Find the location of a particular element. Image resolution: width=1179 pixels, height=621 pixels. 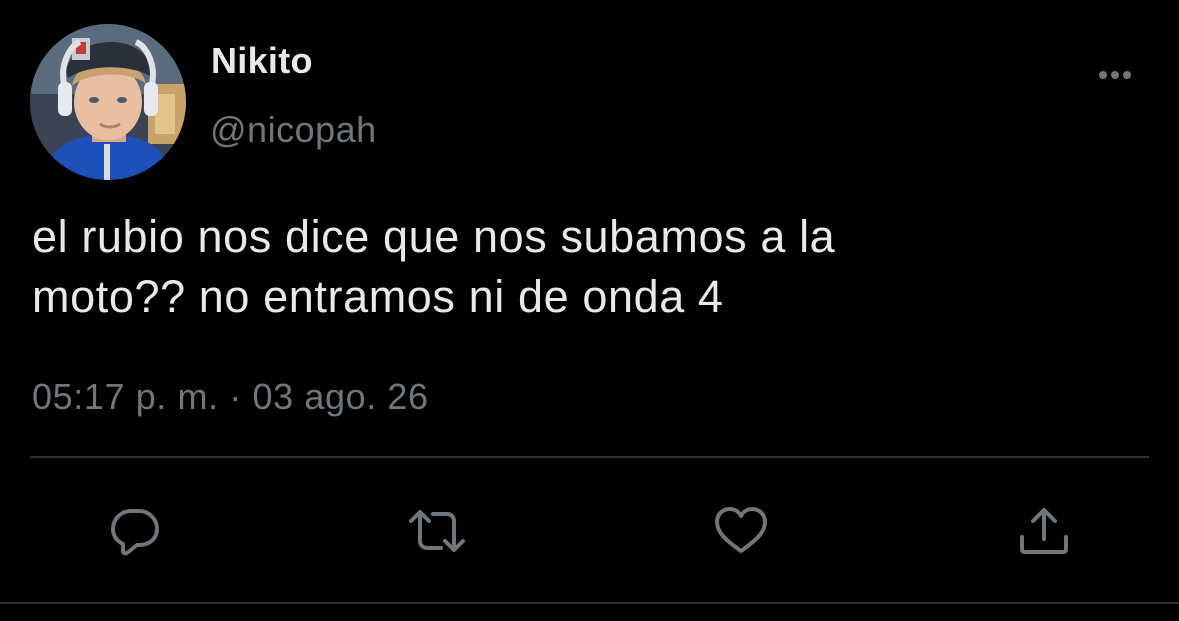

display-name: Nikito is located at coordinates (262, 61).